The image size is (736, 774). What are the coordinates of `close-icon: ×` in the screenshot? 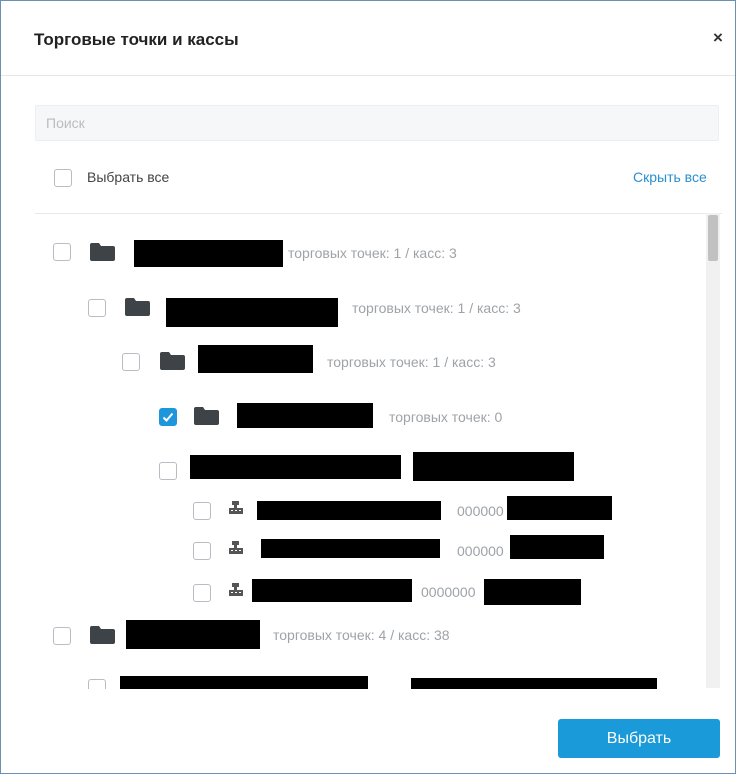 It's located at (718, 38).